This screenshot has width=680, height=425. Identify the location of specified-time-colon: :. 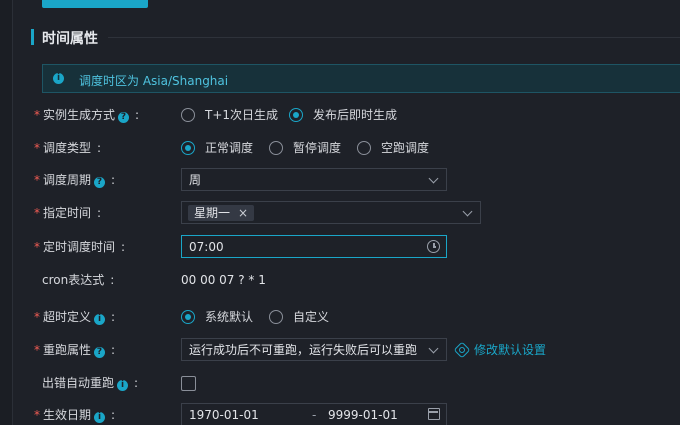
(99, 213).